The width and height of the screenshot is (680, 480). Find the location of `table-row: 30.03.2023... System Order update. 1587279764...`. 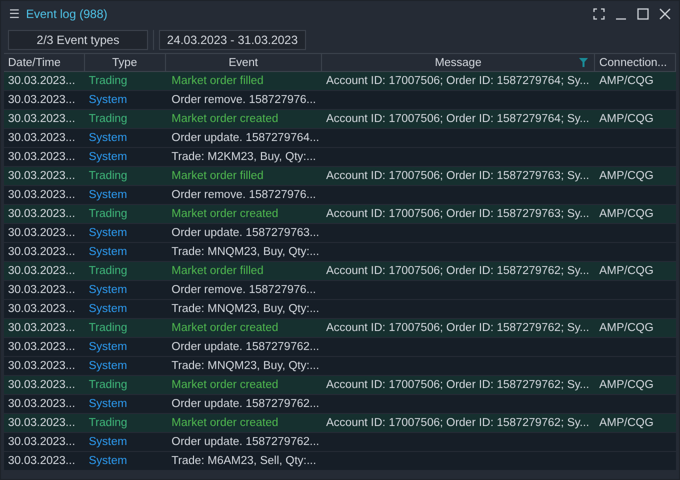

table-row: 30.03.2023... System Order update. 1587279764... is located at coordinates (340, 138).